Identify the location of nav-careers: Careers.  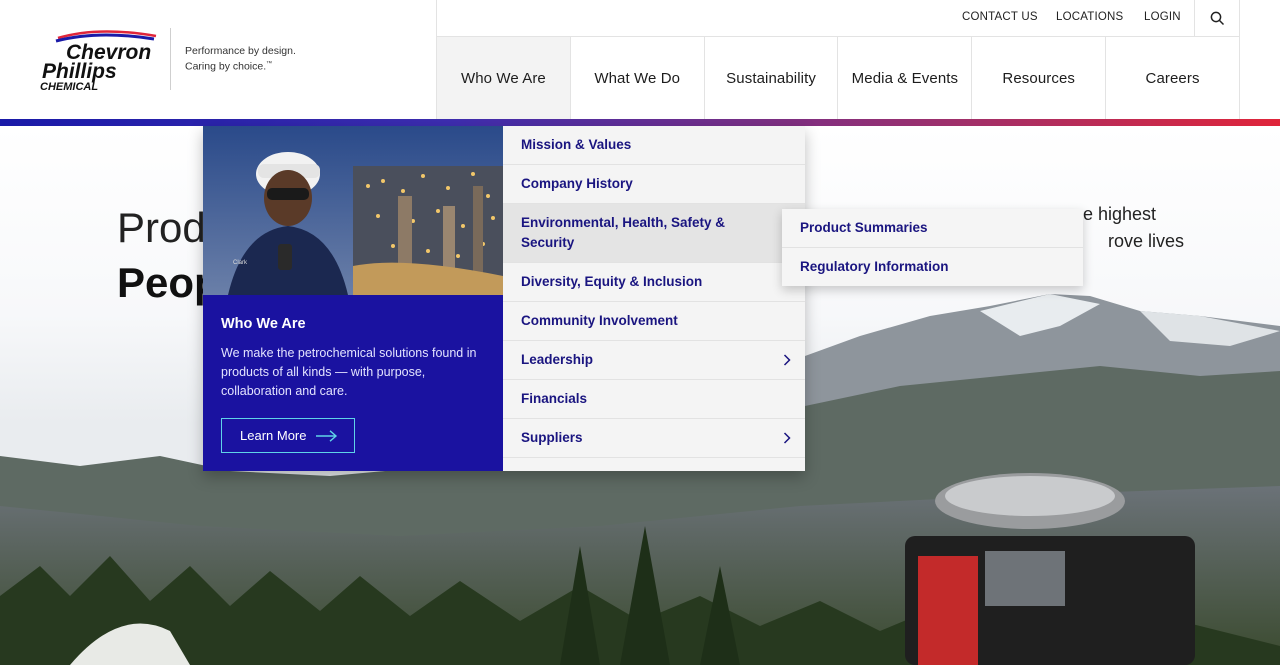
(1173, 78).